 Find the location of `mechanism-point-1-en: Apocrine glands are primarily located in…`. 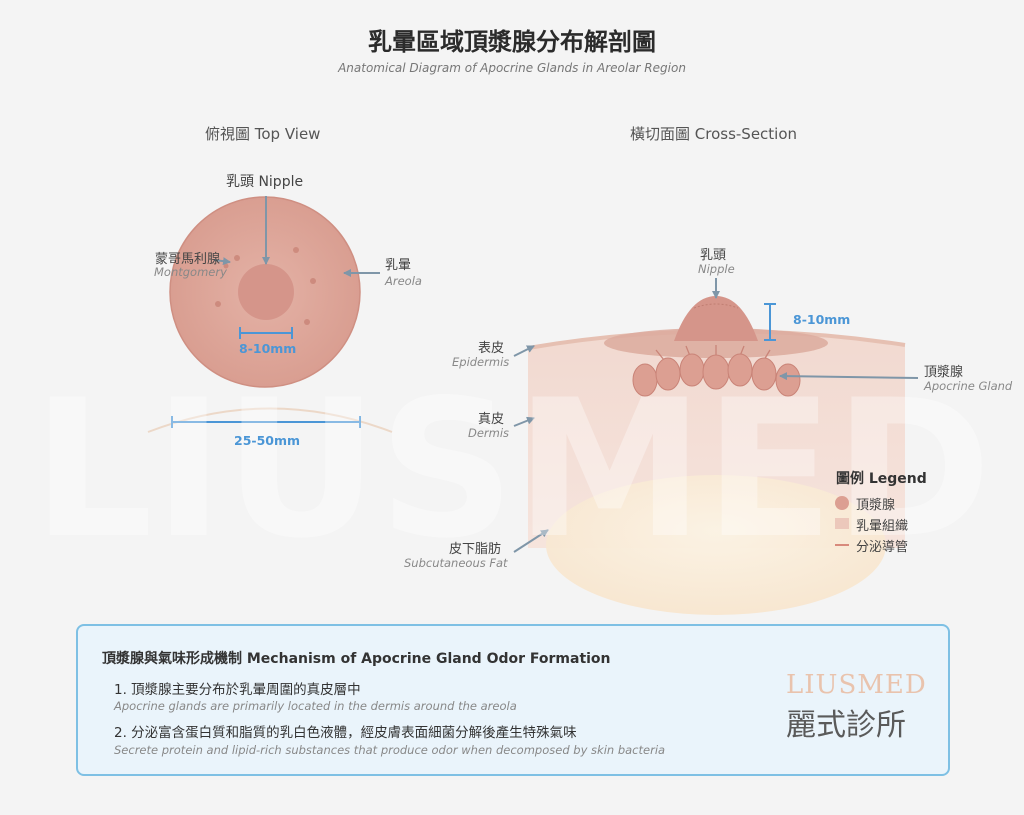

mechanism-point-1-en: Apocrine glands are primarily located in… is located at coordinates (315, 706).